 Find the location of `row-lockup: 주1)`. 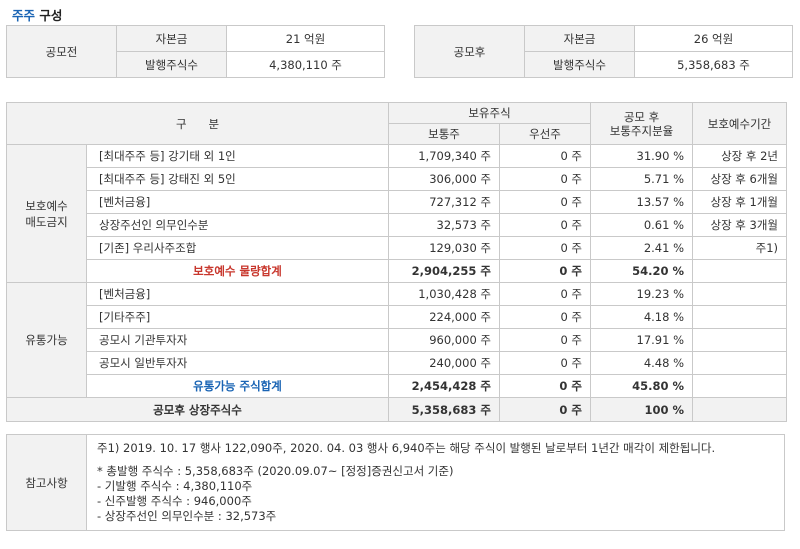

row-lockup: 주1) is located at coordinates (740, 248).